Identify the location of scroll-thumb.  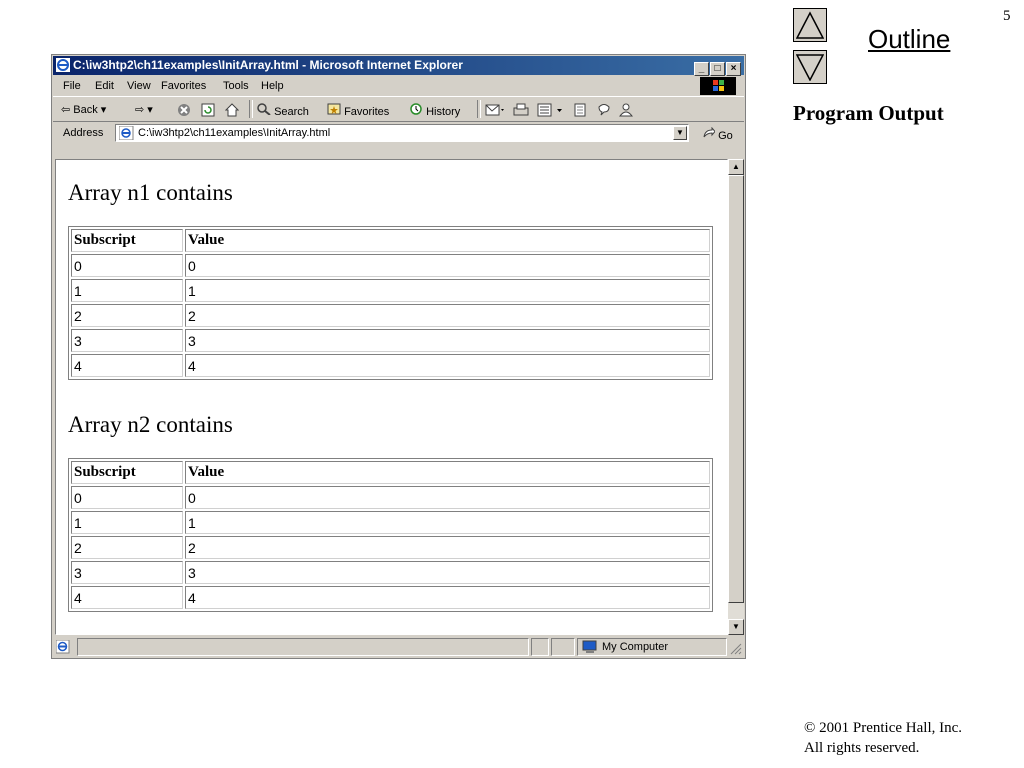
(736, 389).